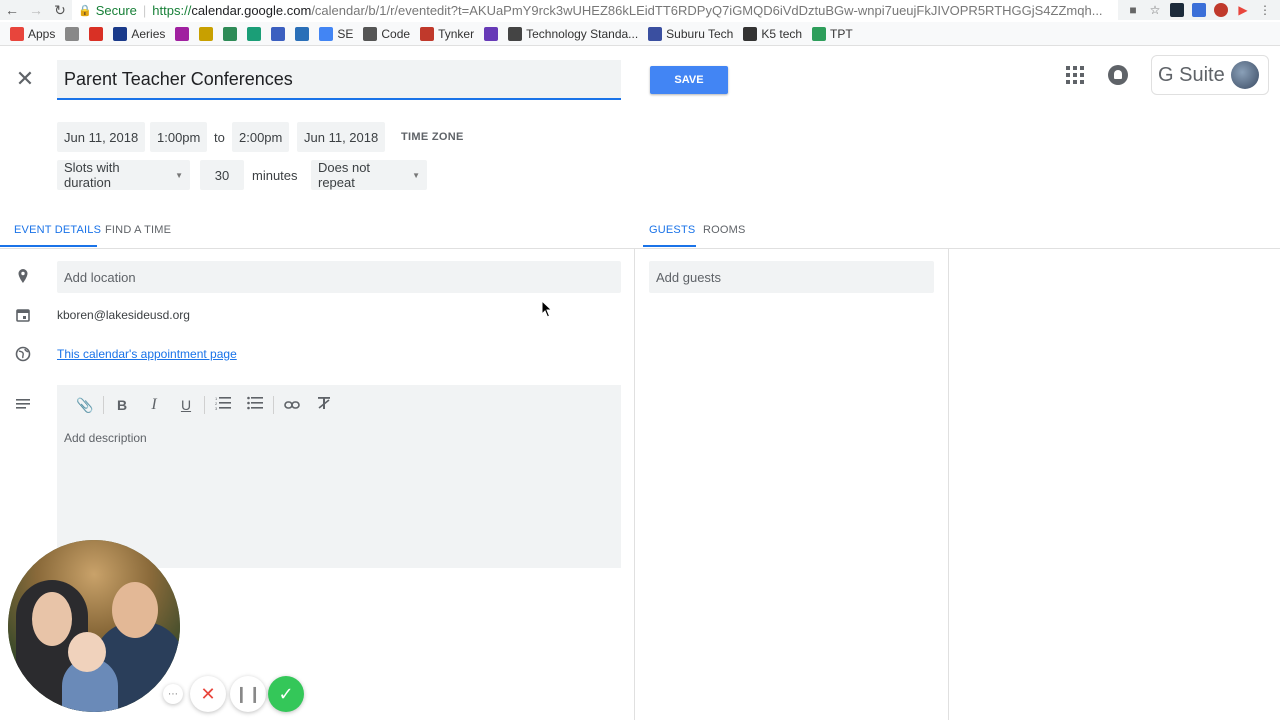 This screenshot has height=720, width=1280. Describe the element at coordinates (1177, 10) in the screenshot. I see `extension-dark-icon` at that location.